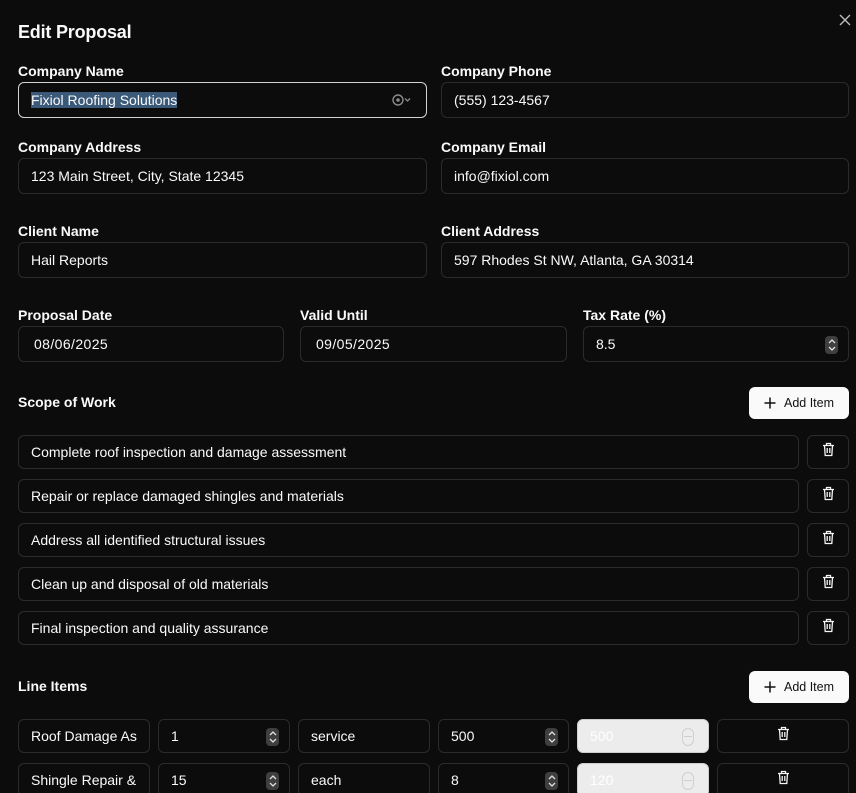 The width and height of the screenshot is (856, 793). I want to click on line-item-price-input: 8, so click(503, 778).